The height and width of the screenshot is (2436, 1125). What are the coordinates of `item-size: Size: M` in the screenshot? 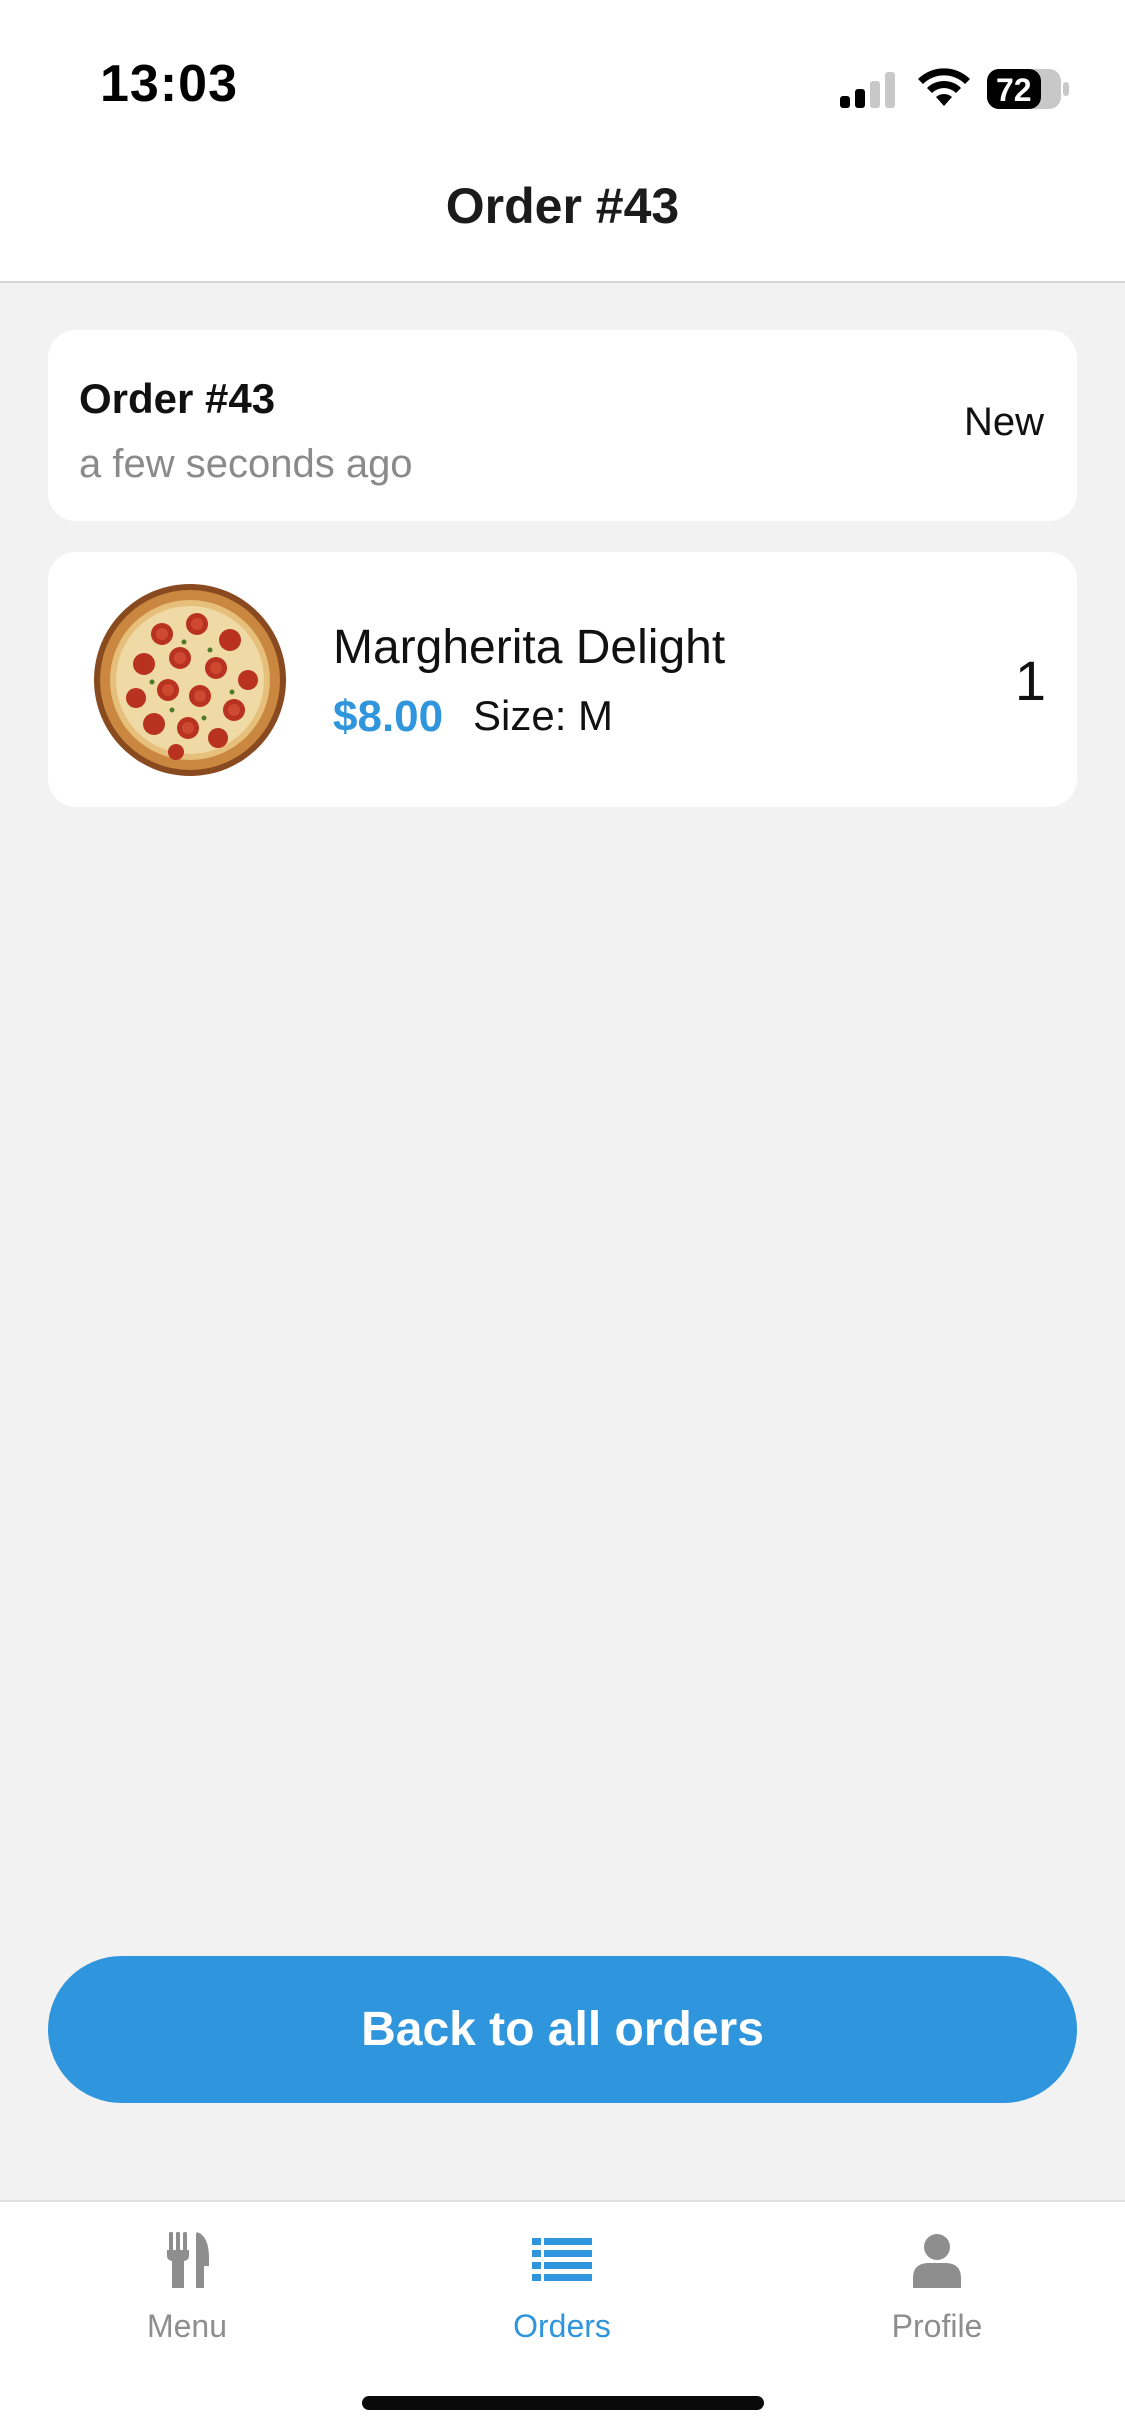 It's located at (543, 715).